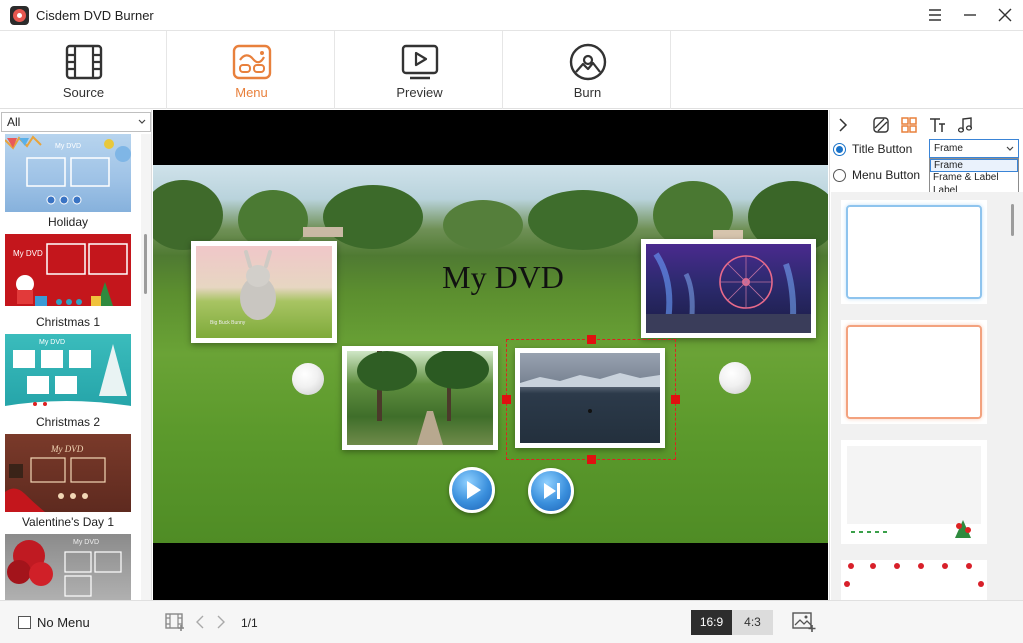 The height and width of the screenshot is (643, 1023). What do you see at coordinates (146, 367) in the screenshot?
I see `template-scrollbar` at bounding box center [146, 367].